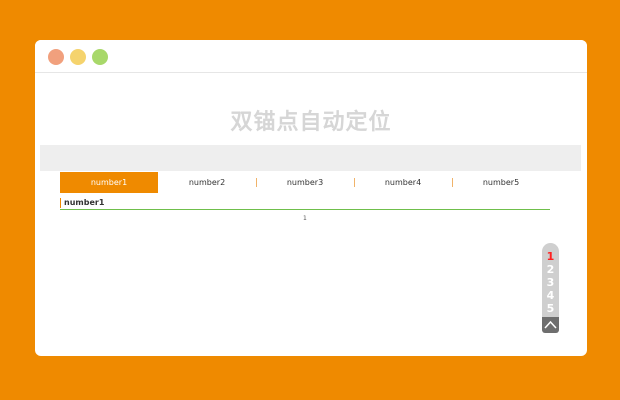  I want to click on section-marker: 1, so click(305, 218).